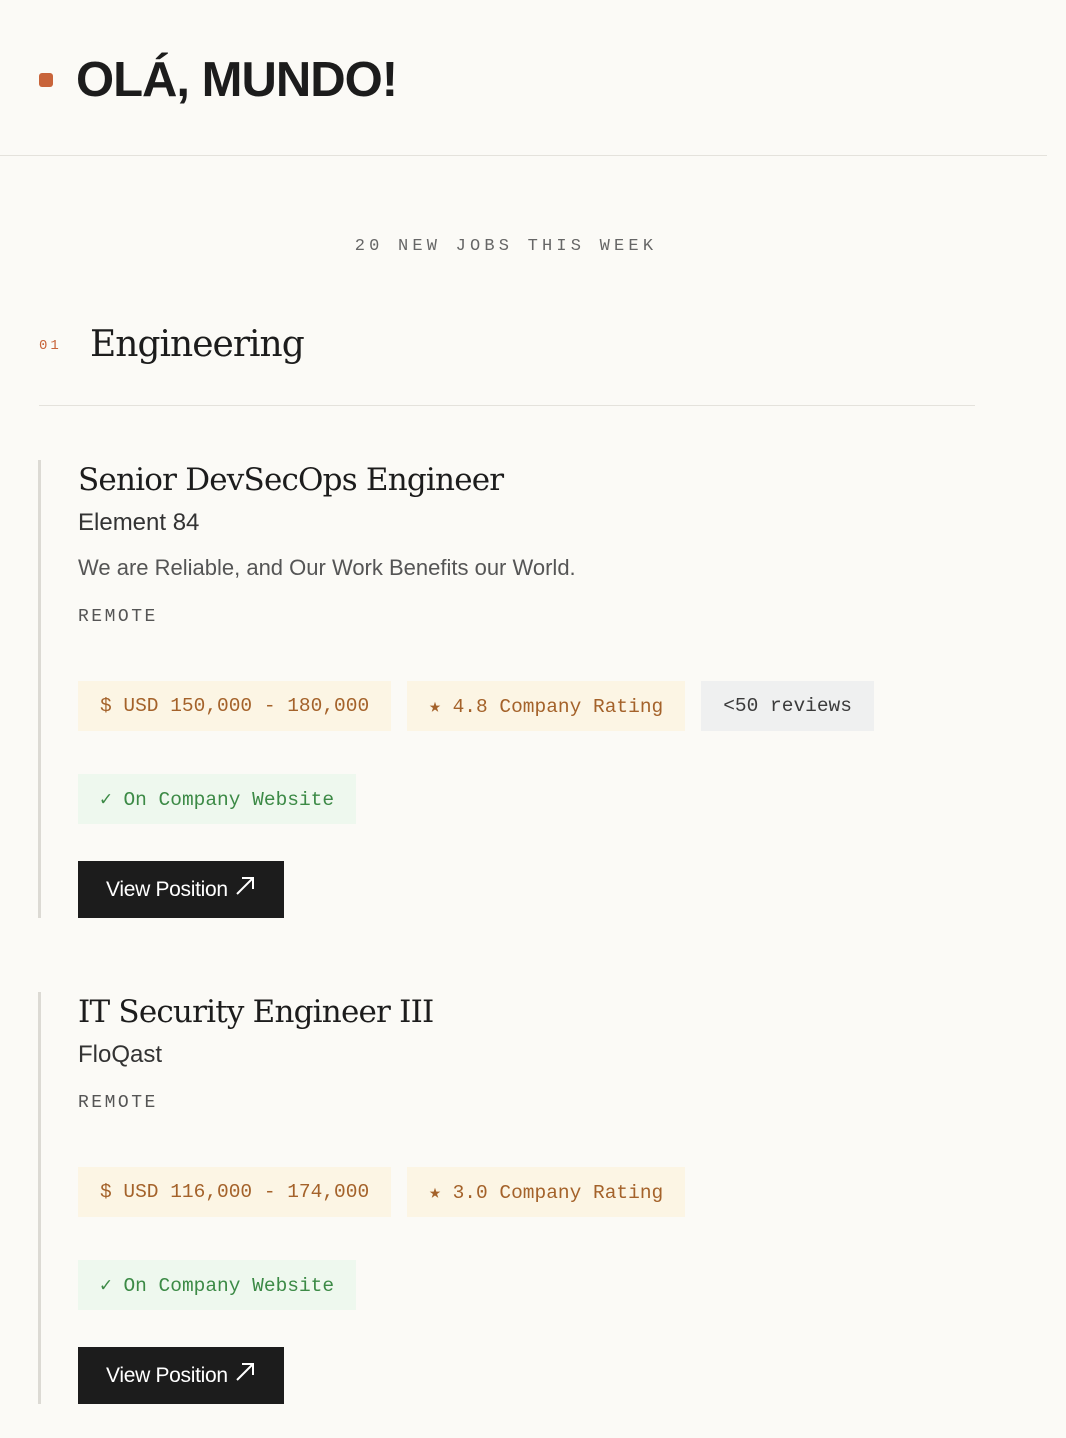 The height and width of the screenshot is (1438, 1066). Describe the element at coordinates (546, 1192) in the screenshot. I see `rating-badge: ★ 3.0 Company Rating` at that location.